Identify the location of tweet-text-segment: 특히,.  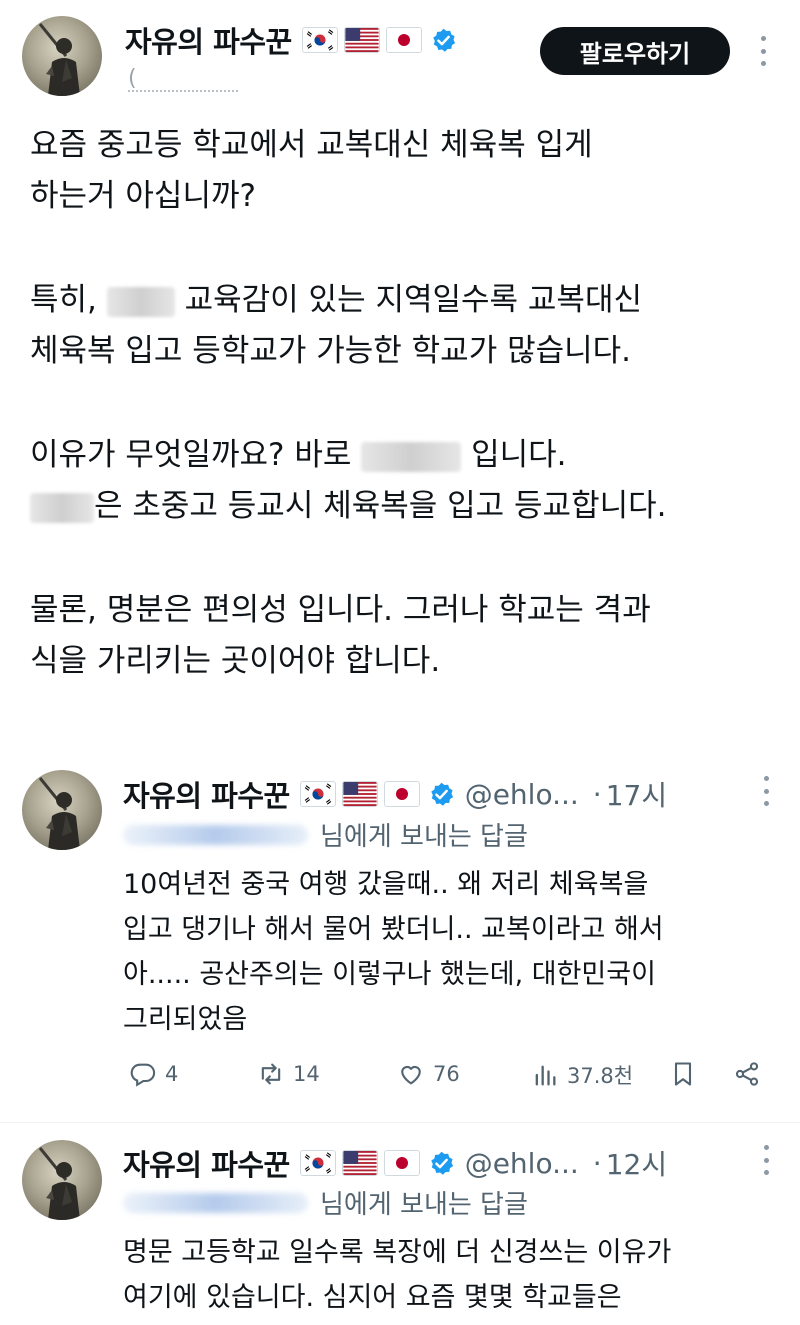
(63, 300).